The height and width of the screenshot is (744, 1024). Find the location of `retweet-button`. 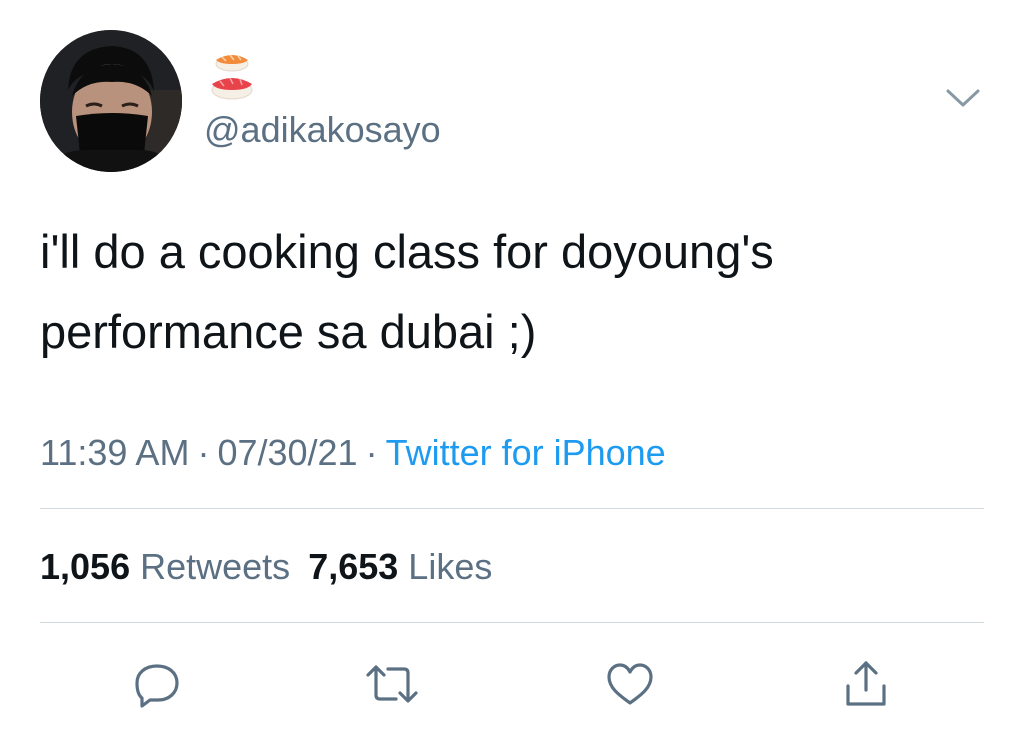

retweet-button is located at coordinates (392, 684).